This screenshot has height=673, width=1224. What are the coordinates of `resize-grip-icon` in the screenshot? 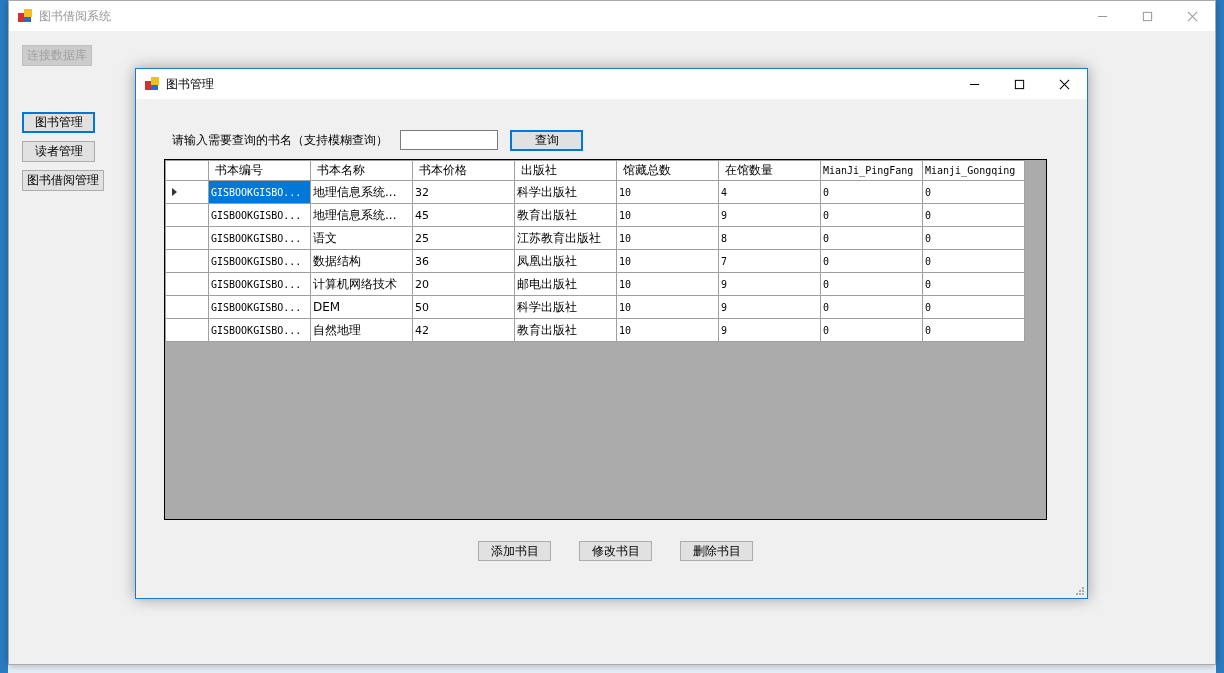 It's located at (1080, 591).